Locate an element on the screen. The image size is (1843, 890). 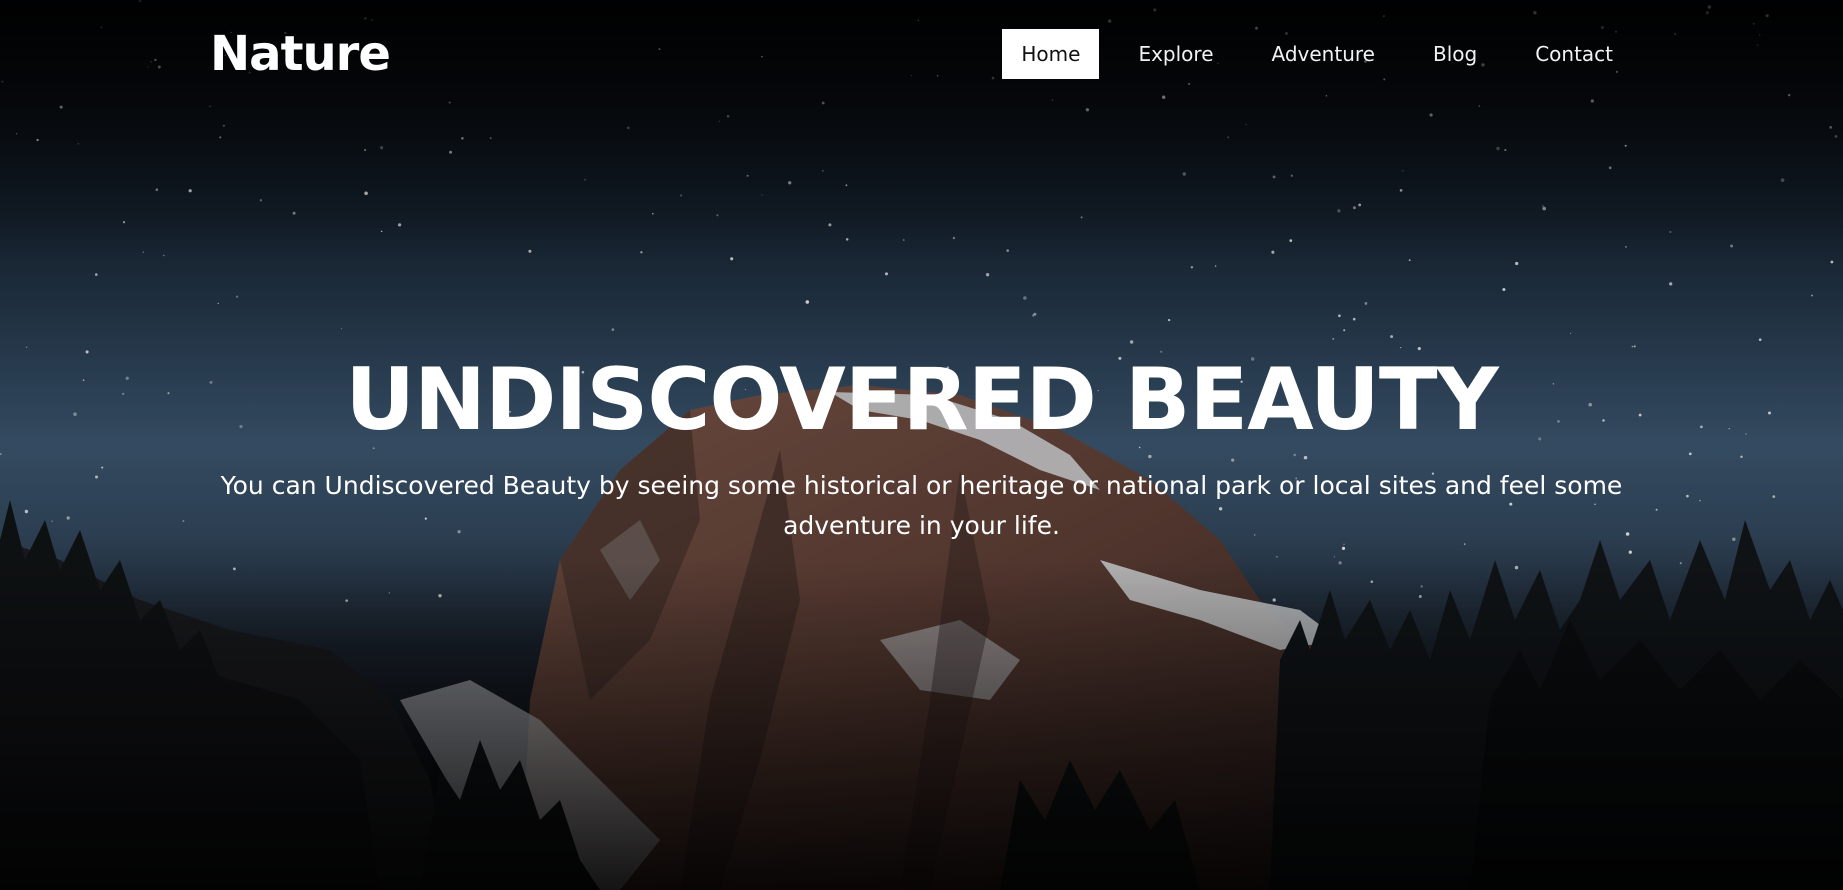
nav-item-explore: Explore is located at coordinates (1175, 54).